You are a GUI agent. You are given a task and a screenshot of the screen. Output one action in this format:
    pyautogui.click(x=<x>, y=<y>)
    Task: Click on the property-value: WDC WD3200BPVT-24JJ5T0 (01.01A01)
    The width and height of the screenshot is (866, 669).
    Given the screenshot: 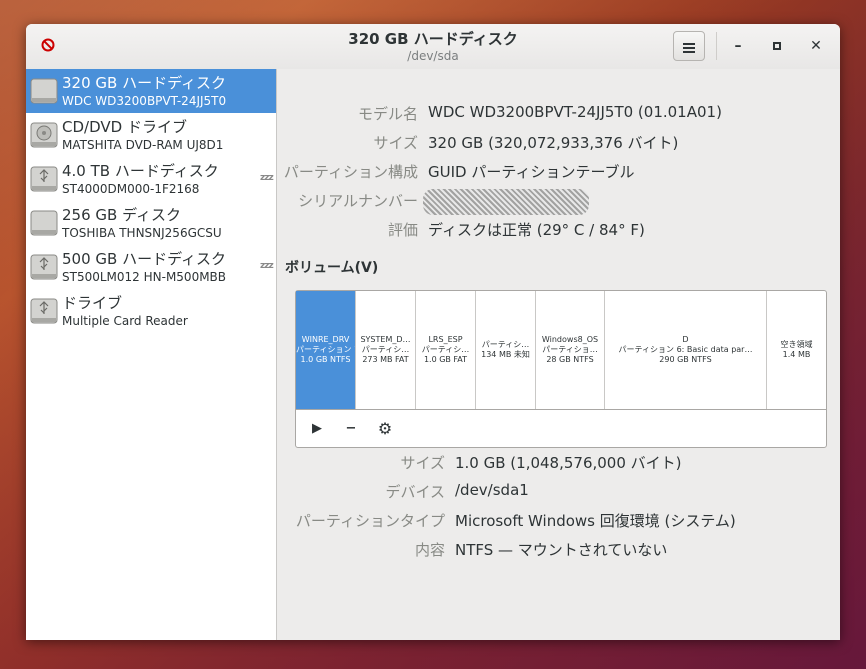 What is the action you would take?
    pyautogui.click(x=575, y=112)
    